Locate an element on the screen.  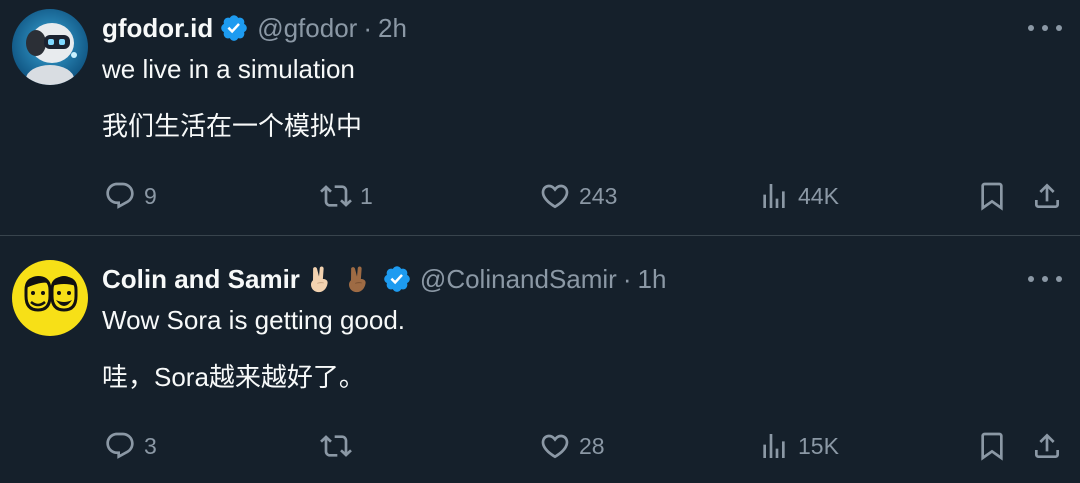
tweet-text-line: 我们生活在一个模拟中 is located at coordinates (232, 126).